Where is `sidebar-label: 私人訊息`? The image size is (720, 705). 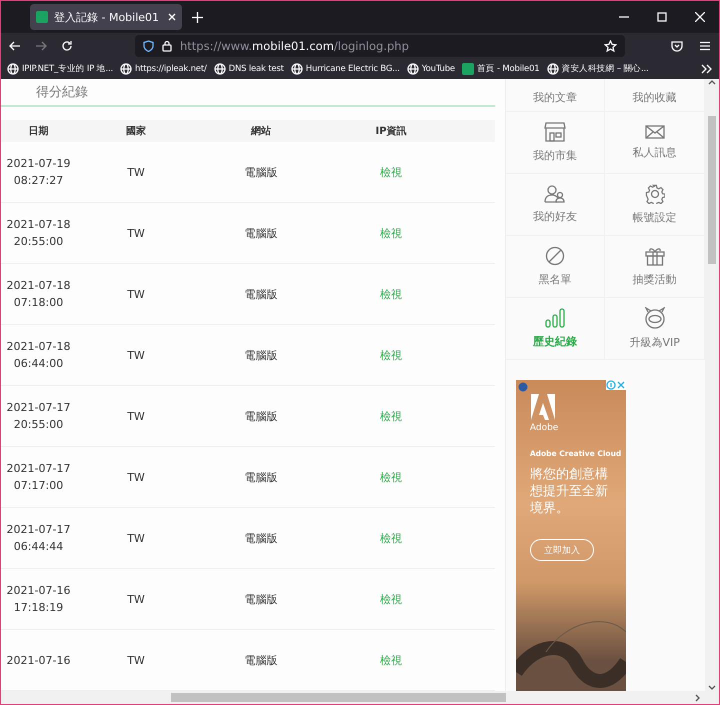
sidebar-label: 私人訊息 is located at coordinates (654, 152).